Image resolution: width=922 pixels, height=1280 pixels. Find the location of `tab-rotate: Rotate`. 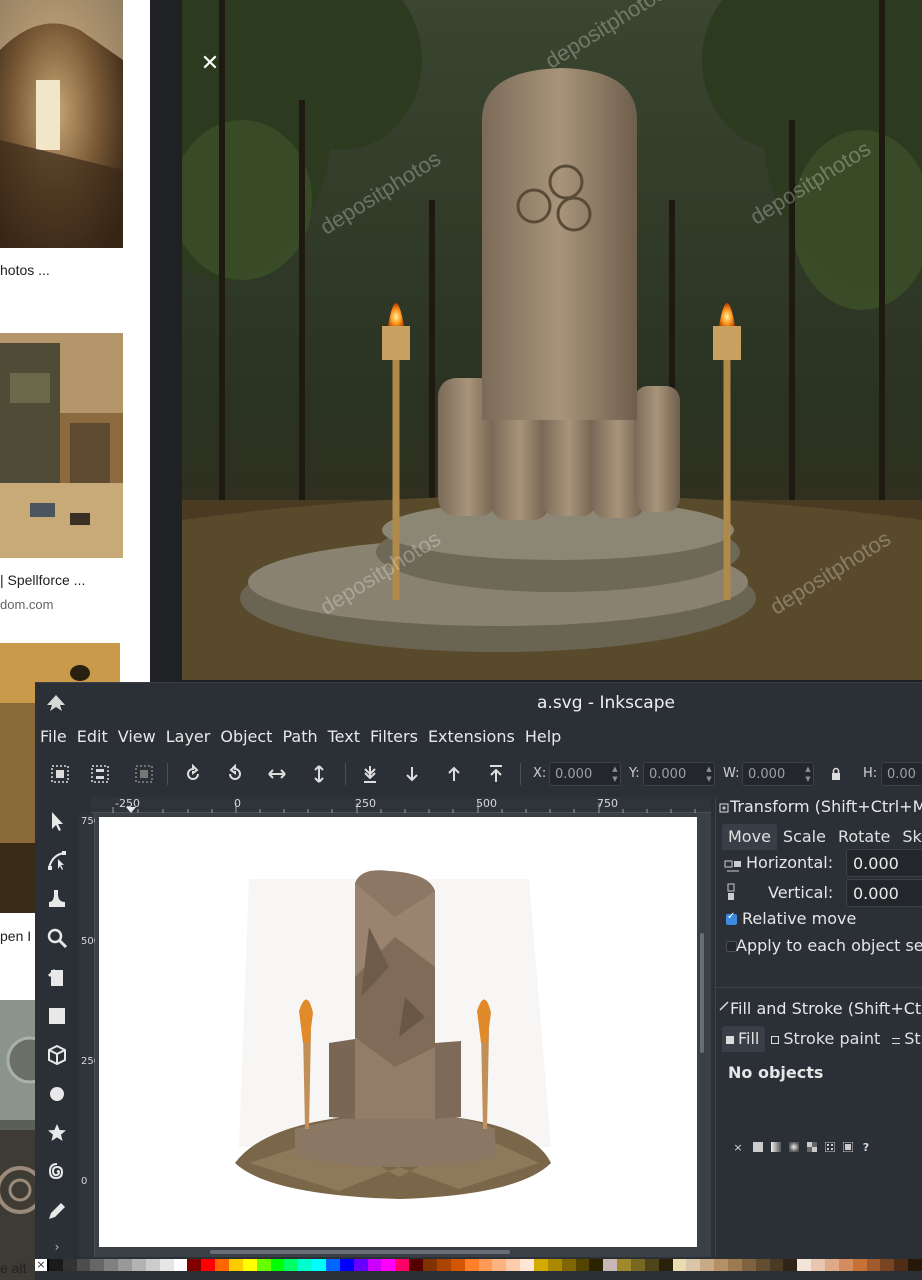

tab-rotate: Rotate is located at coordinates (864, 837).